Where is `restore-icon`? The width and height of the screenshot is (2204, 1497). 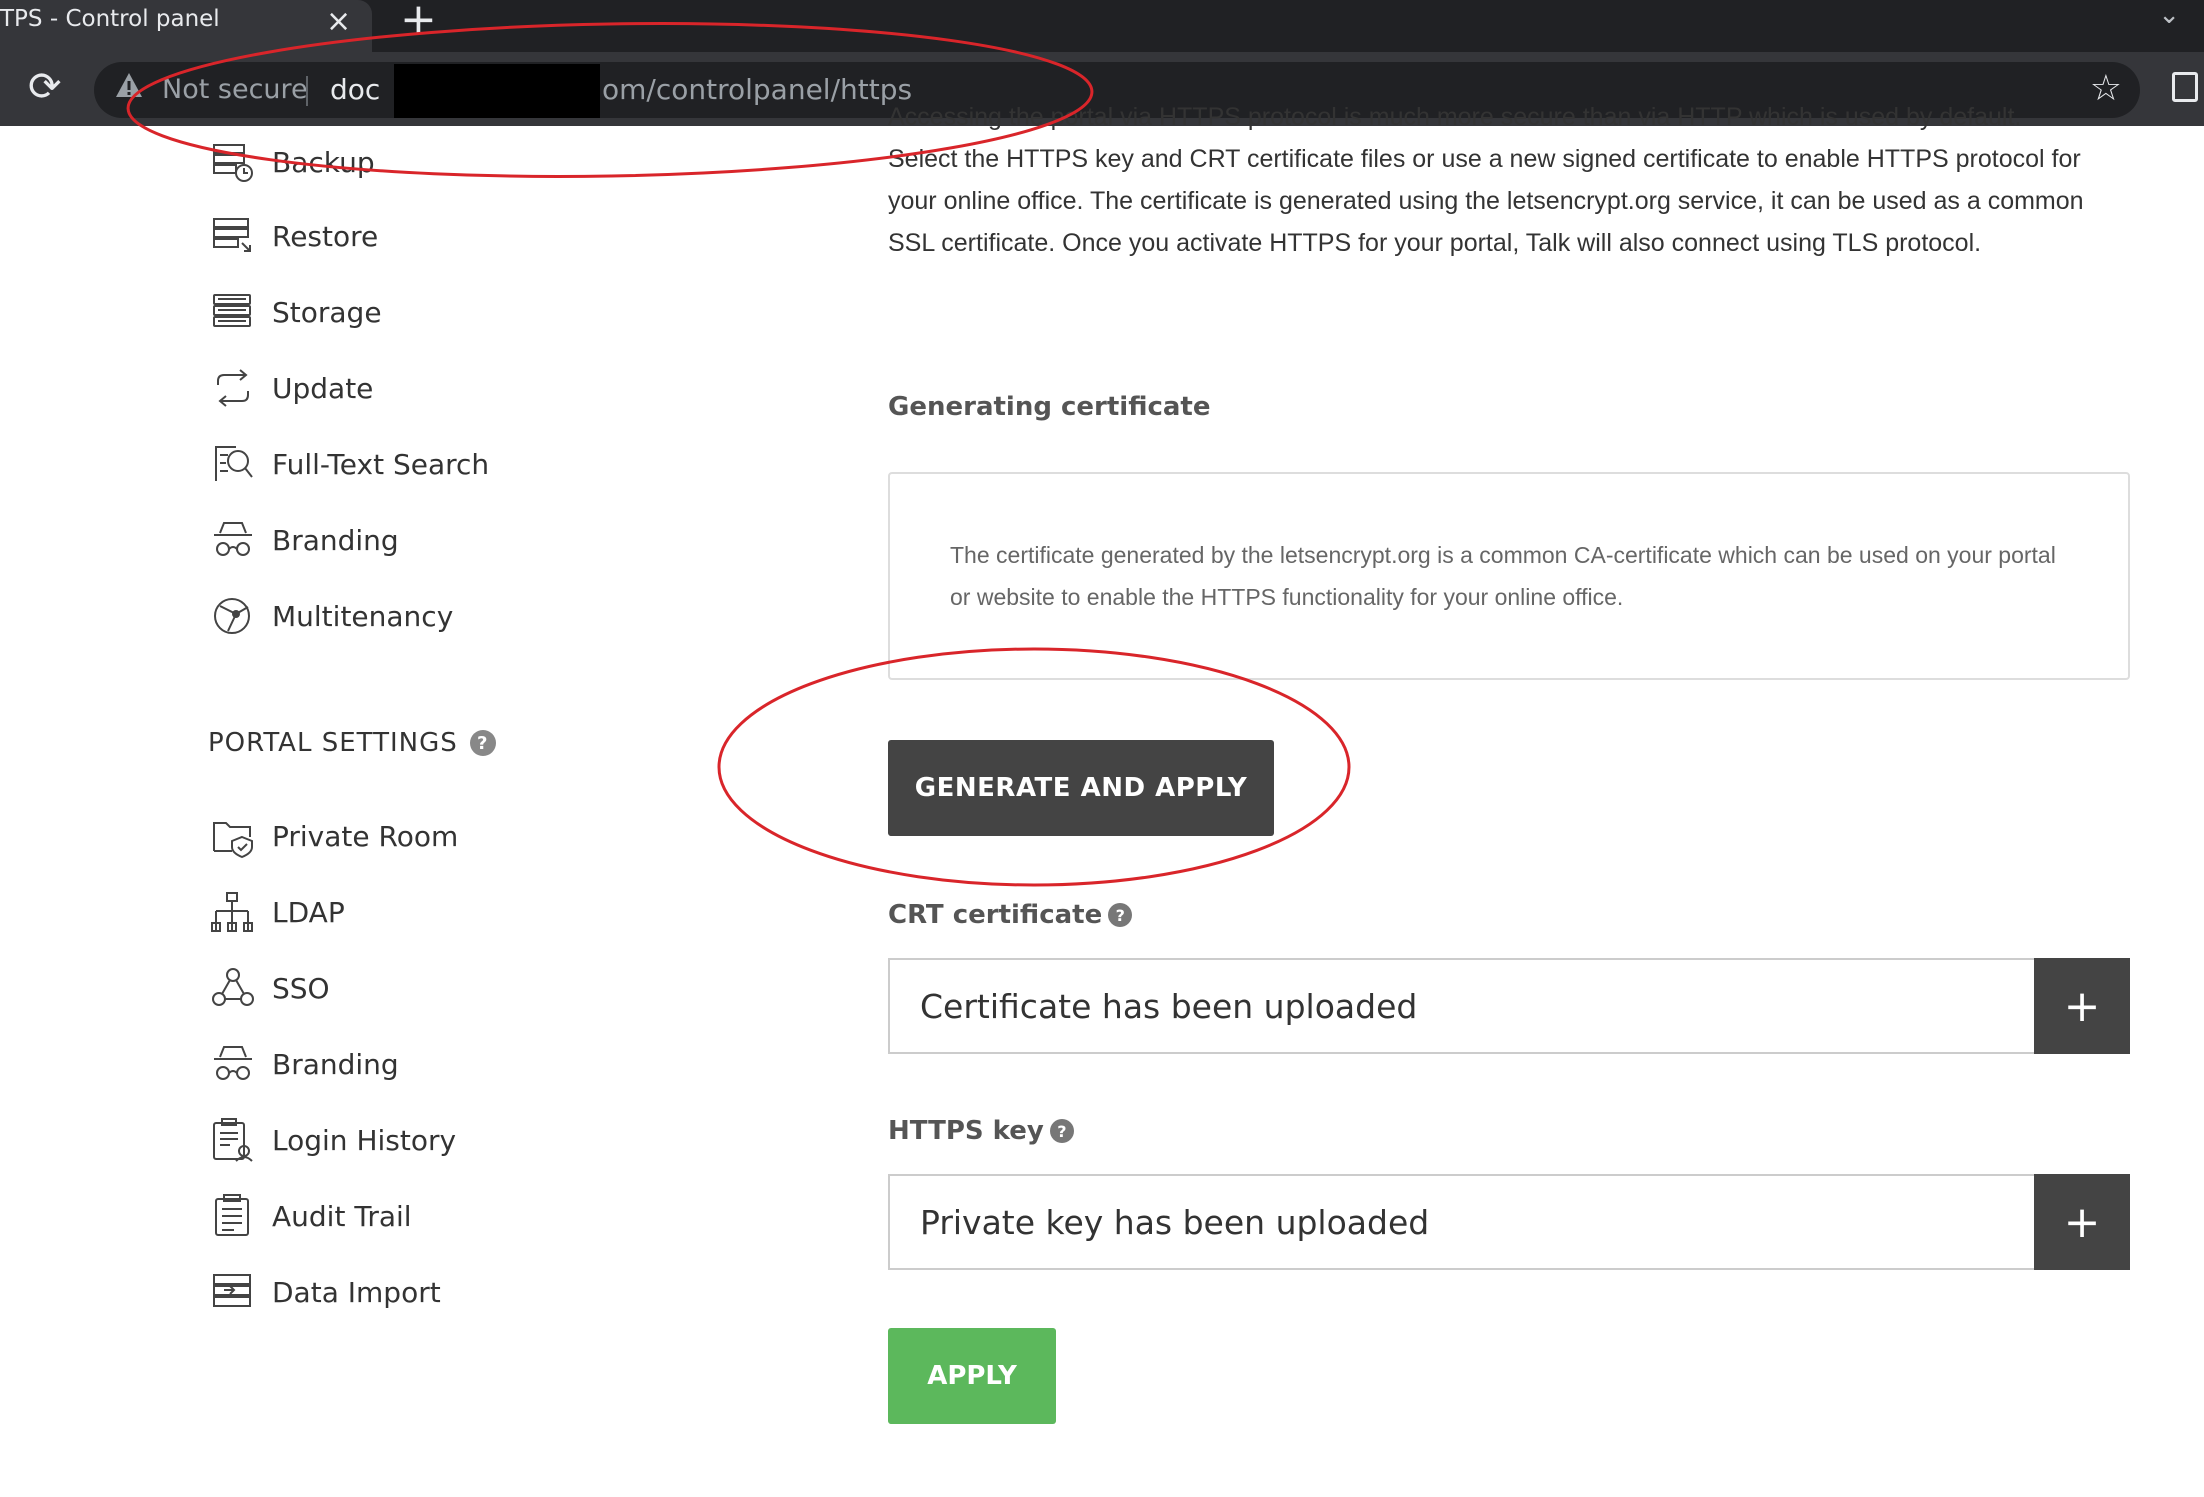 restore-icon is located at coordinates (232, 235).